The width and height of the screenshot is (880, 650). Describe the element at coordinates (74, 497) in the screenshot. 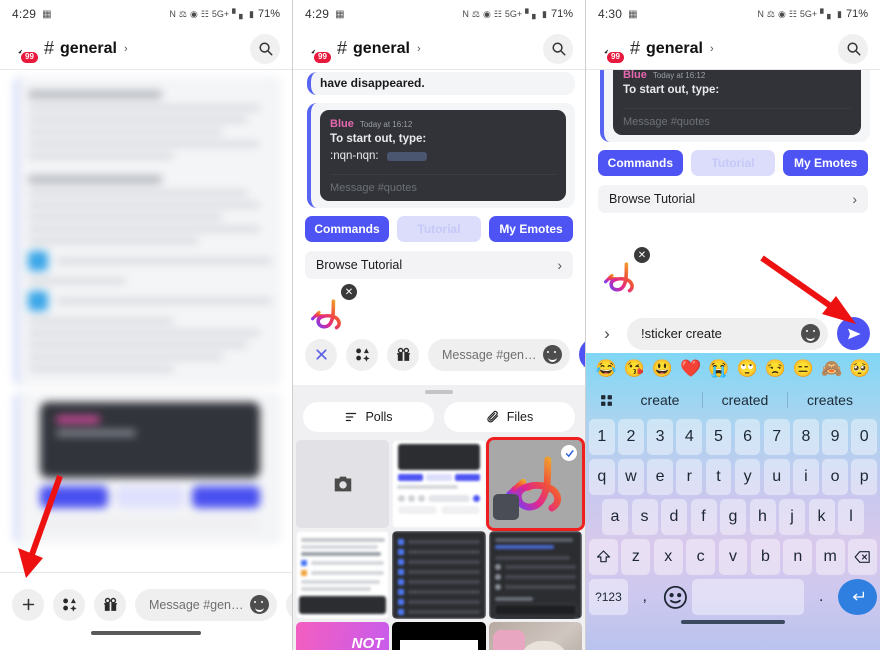

I see `commands-button` at that location.